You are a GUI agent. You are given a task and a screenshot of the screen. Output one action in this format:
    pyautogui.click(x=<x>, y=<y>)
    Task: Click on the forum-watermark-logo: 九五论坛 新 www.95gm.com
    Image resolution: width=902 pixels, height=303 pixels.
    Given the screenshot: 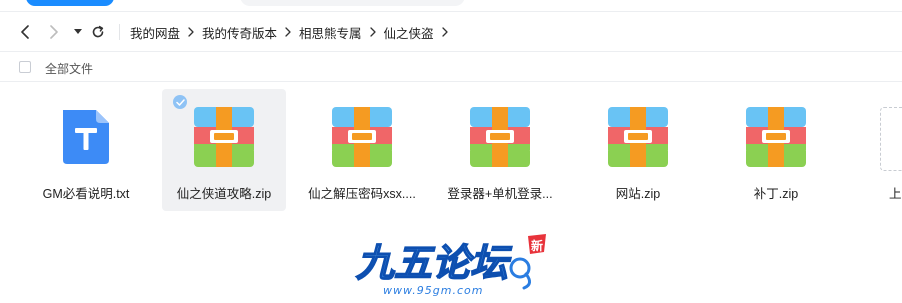 What is the action you would take?
    pyautogui.click(x=453, y=263)
    